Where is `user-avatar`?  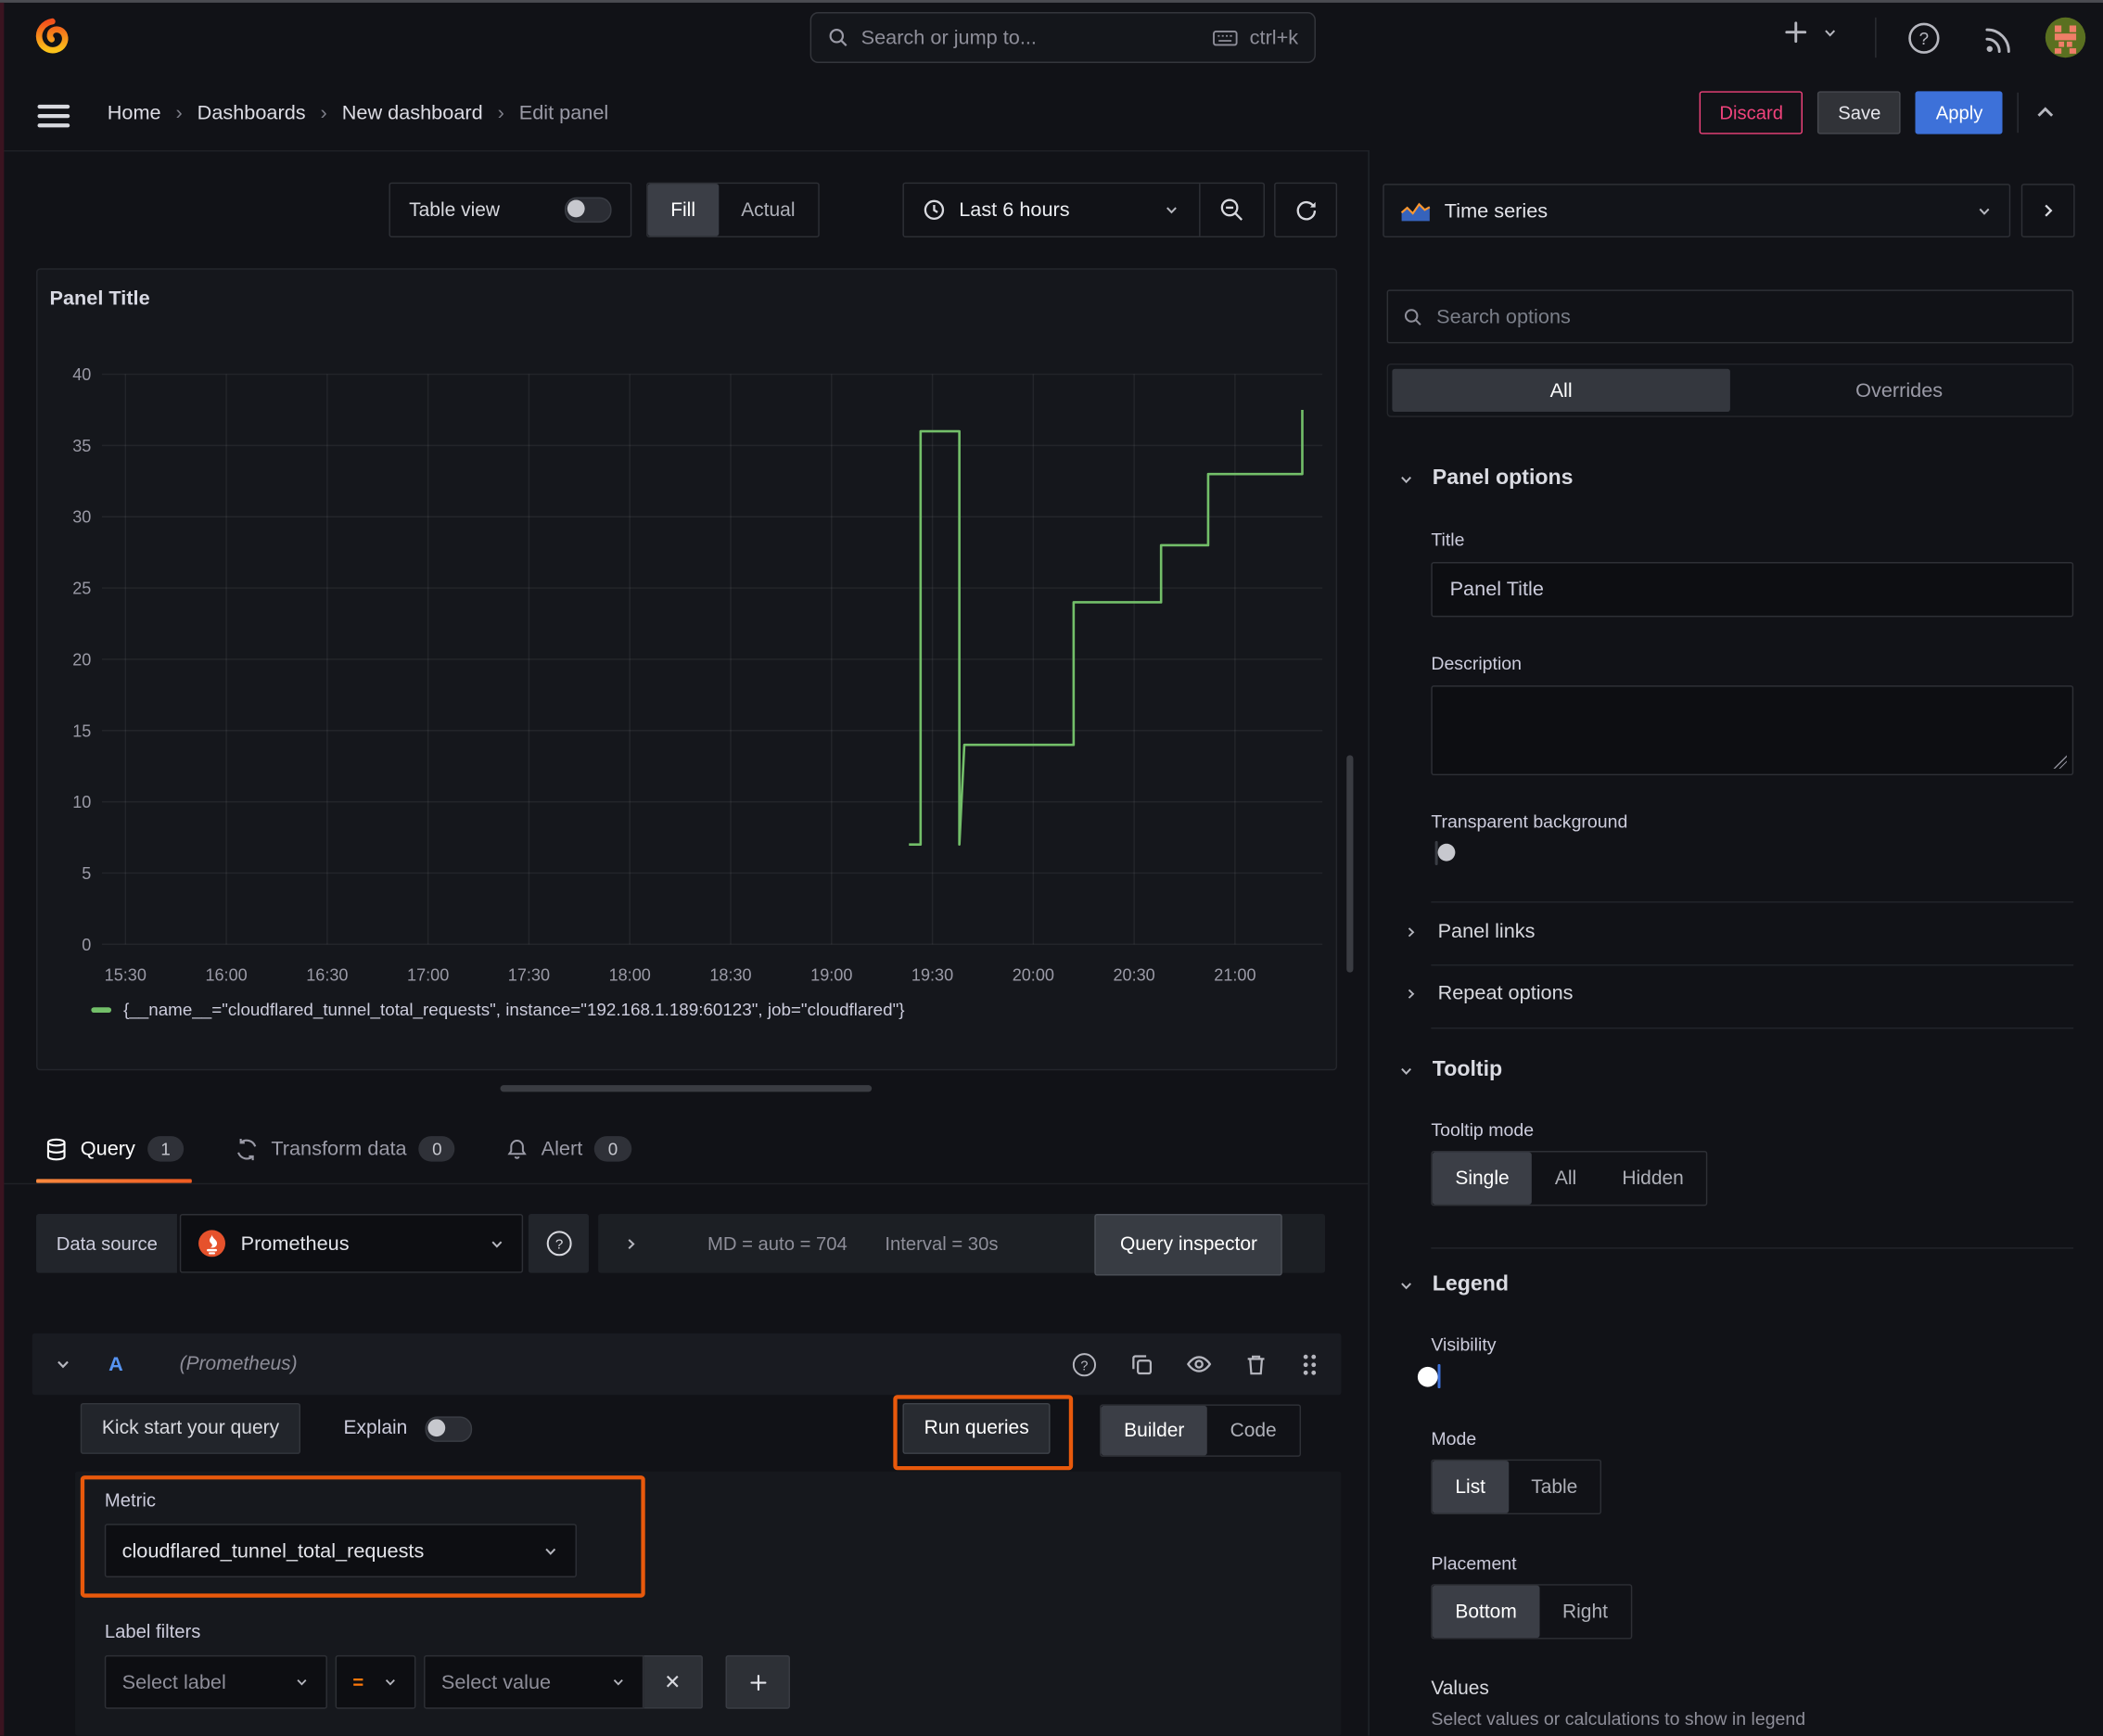 user-avatar is located at coordinates (2065, 37).